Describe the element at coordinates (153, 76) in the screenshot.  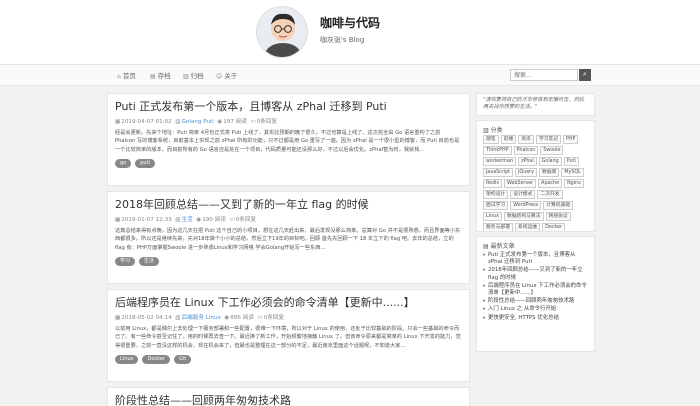
I see `archive-icon: ▤` at that location.